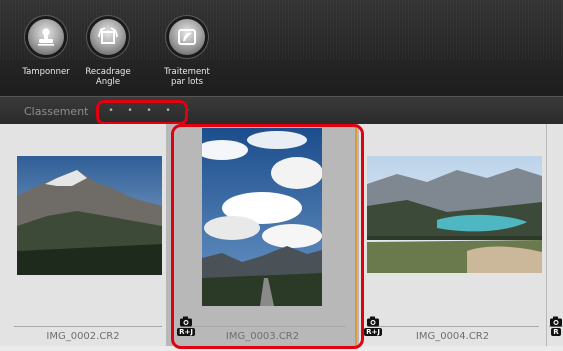 Image resolution: width=563 pixels, height=351 pixels. Describe the element at coordinates (187, 37) in the screenshot. I see `batch-process-icon` at that location.